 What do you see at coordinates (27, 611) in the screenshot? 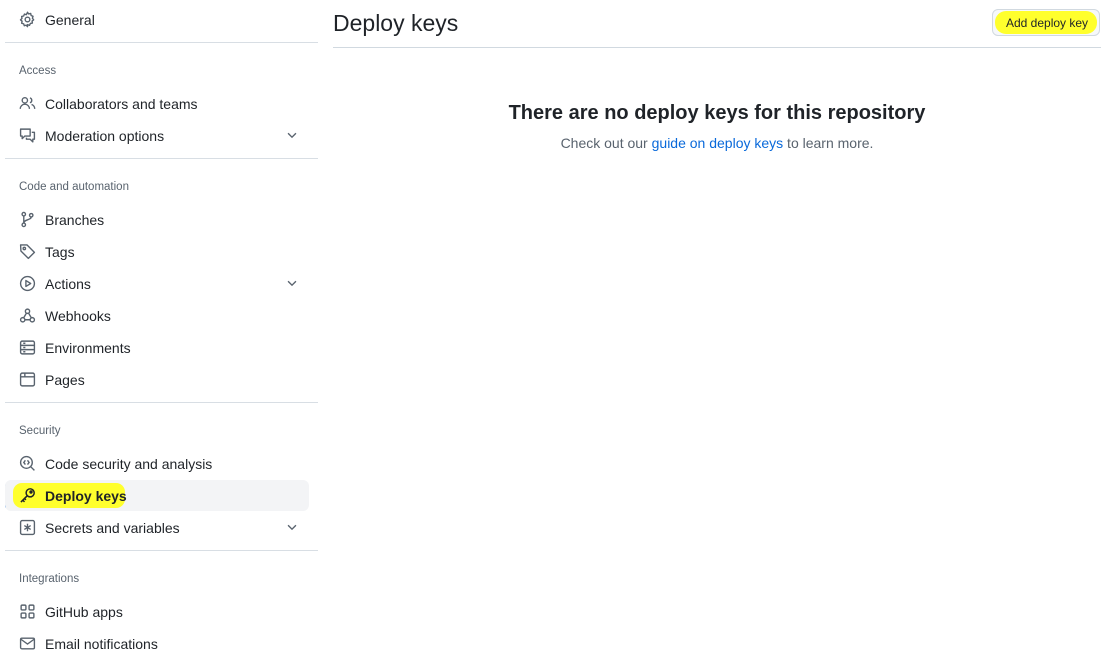
I see `apps-icon` at bounding box center [27, 611].